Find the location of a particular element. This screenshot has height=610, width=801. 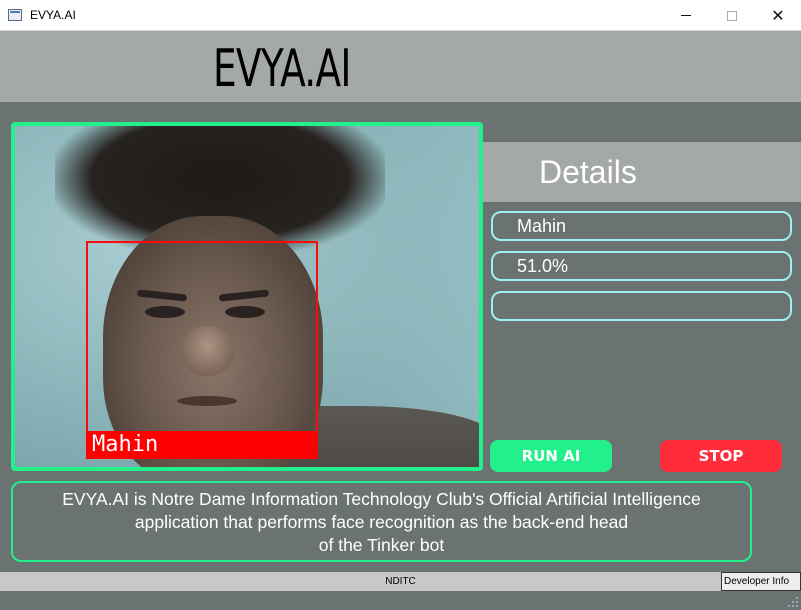

extra-field is located at coordinates (641, 306).